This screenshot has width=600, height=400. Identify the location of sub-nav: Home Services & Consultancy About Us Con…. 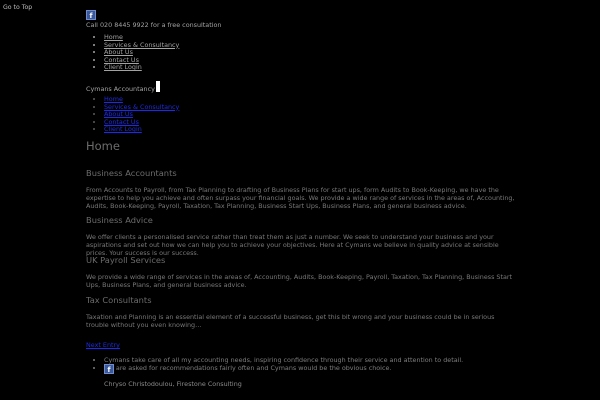
(136, 114).